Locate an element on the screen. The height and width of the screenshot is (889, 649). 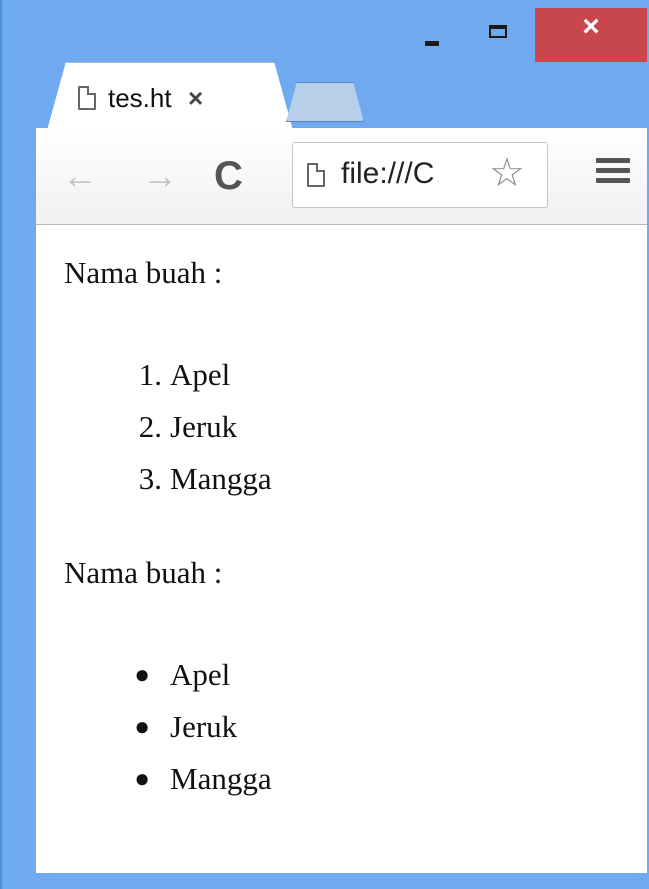
list-item: ● Mangga is located at coordinates (187, 779).